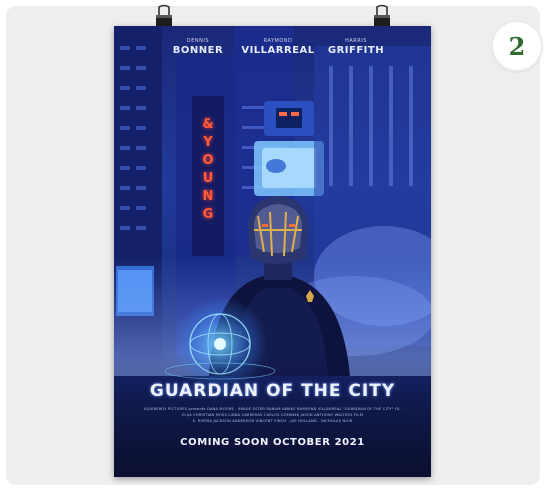 Image resolution: width=548 pixels, height=493 pixels. What do you see at coordinates (208, 160) in the screenshot?
I see `neon-letter: O` at bounding box center [208, 160].